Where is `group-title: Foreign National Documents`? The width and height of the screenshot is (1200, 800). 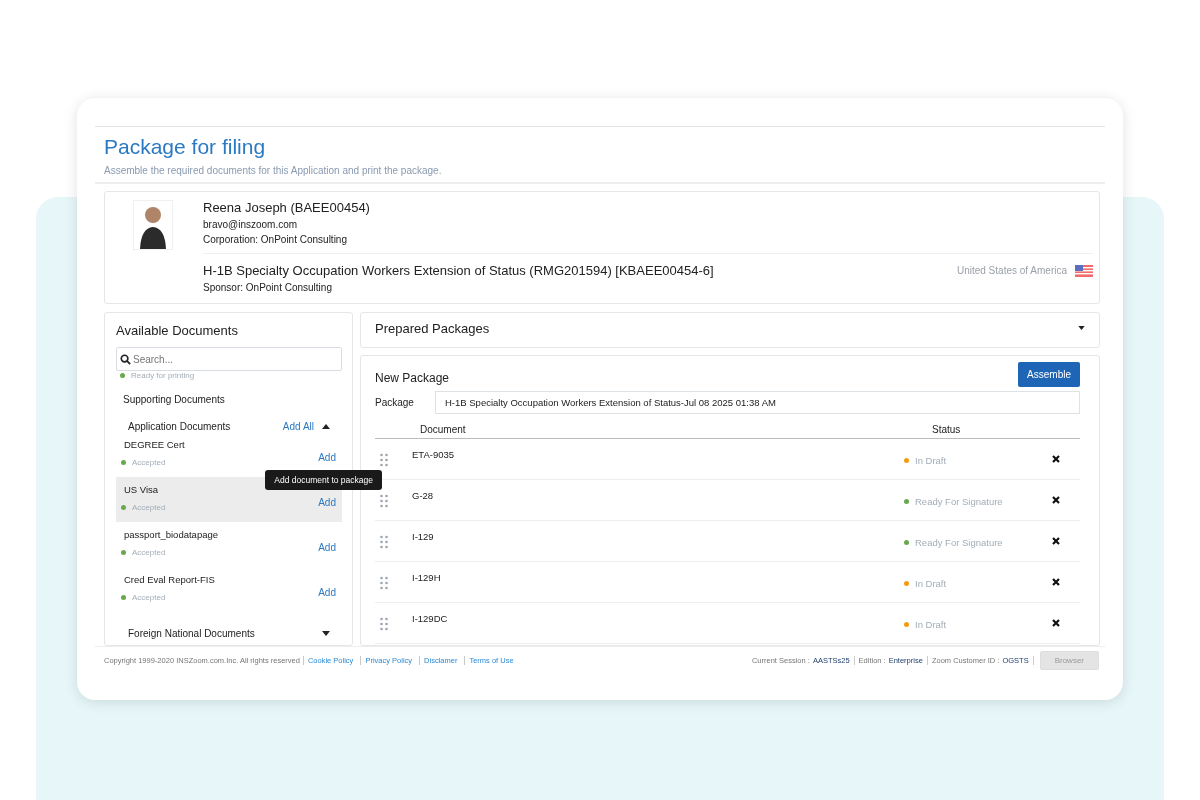
group-title: Foreign National Documents is located at coordinates (191, 633).